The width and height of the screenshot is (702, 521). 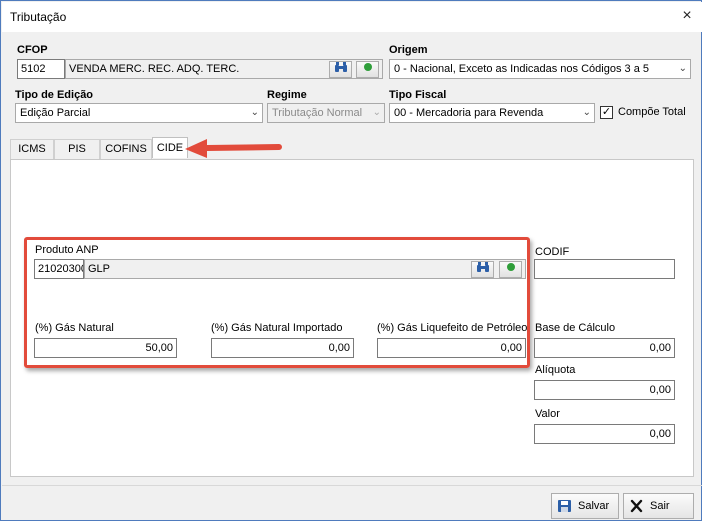 I want to click on close-icon: ×, so click(x=687, y=16).